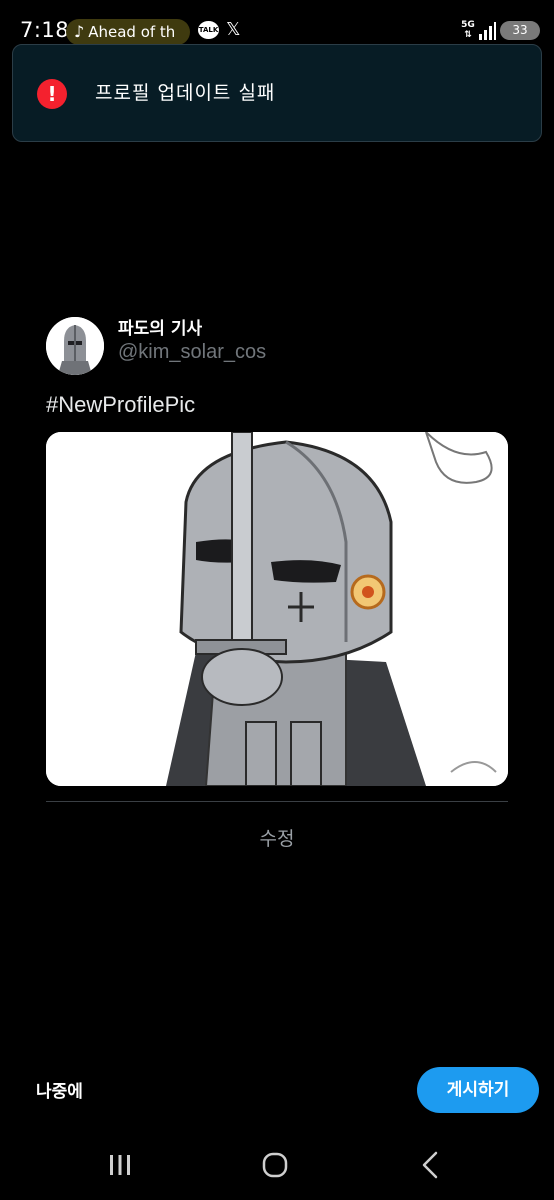  I want to click on user-handle: @kim_solar_cos, so click(192, 352).